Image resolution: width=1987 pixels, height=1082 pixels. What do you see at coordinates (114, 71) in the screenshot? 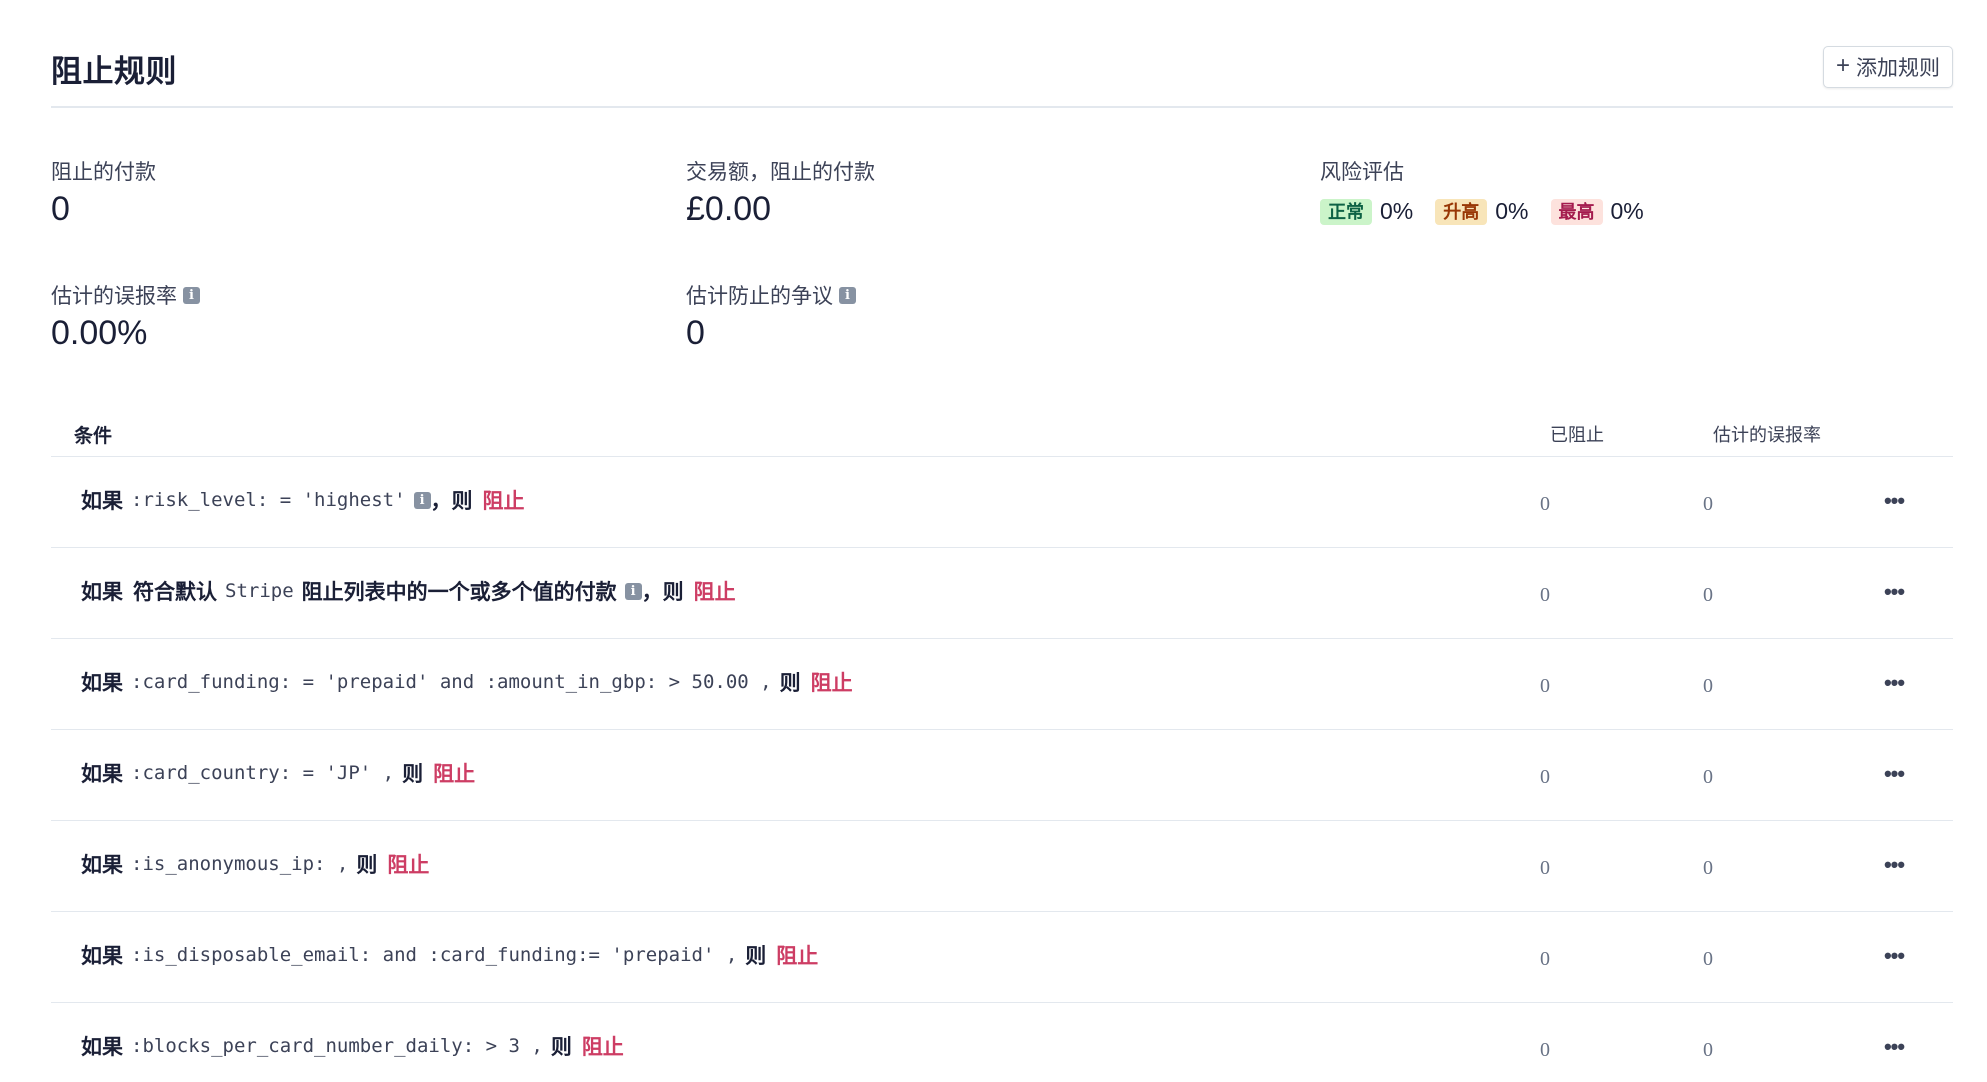
I see `page-title: 阻止规则` at bounding box center [114, 71].